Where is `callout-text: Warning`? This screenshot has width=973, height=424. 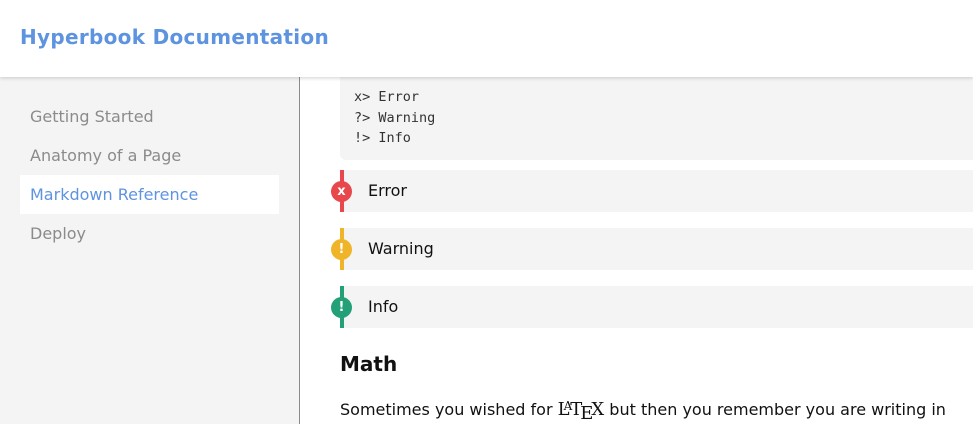 callout-text: Warning is located at coordinates (401, 248).